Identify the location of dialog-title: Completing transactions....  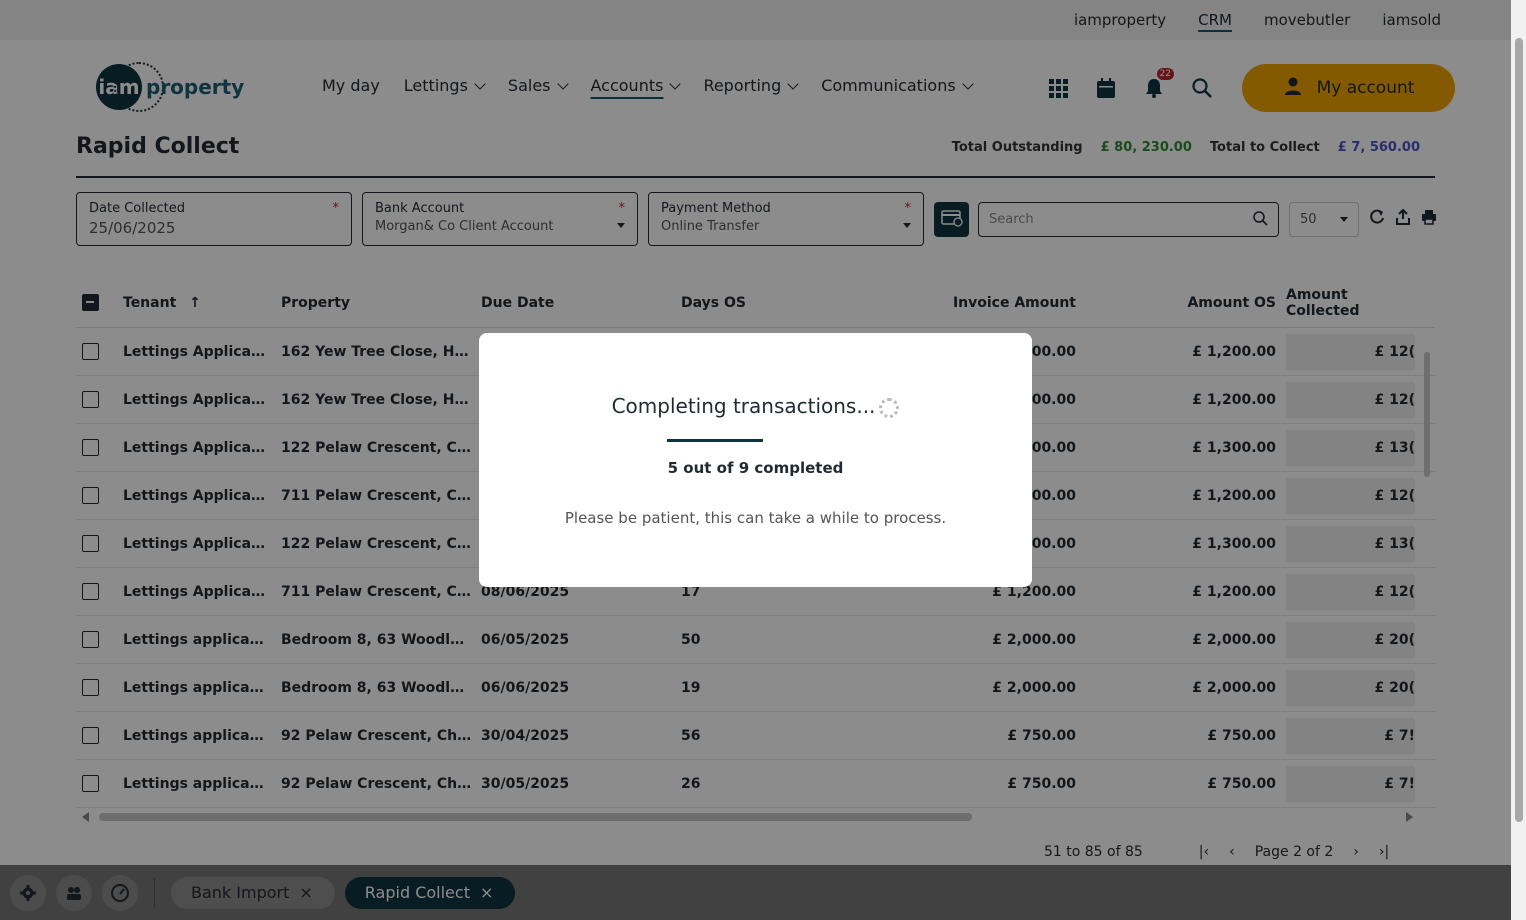
(743, 406).